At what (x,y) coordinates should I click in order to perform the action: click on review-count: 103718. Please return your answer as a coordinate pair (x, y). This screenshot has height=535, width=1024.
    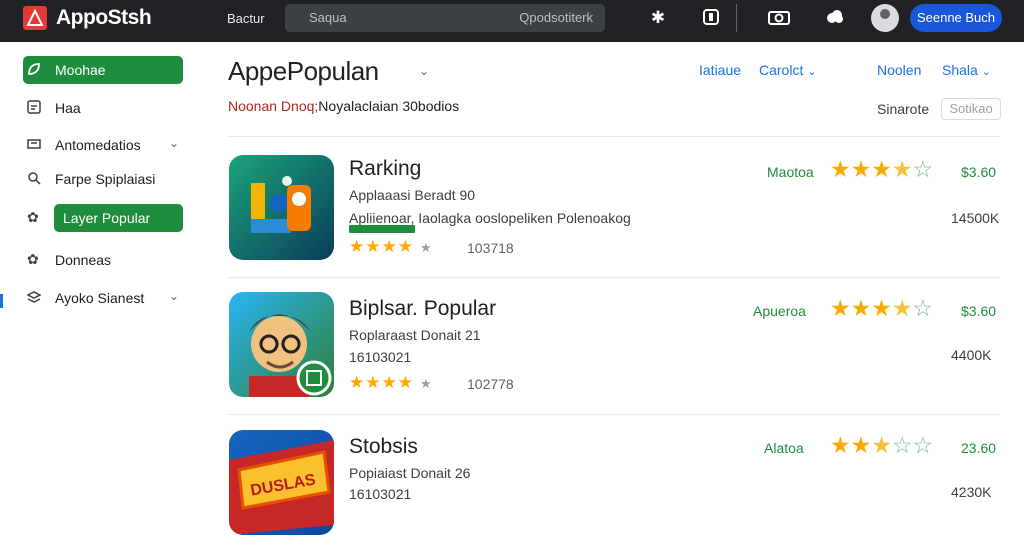
    Looking at the image, I should click on (490, 248).